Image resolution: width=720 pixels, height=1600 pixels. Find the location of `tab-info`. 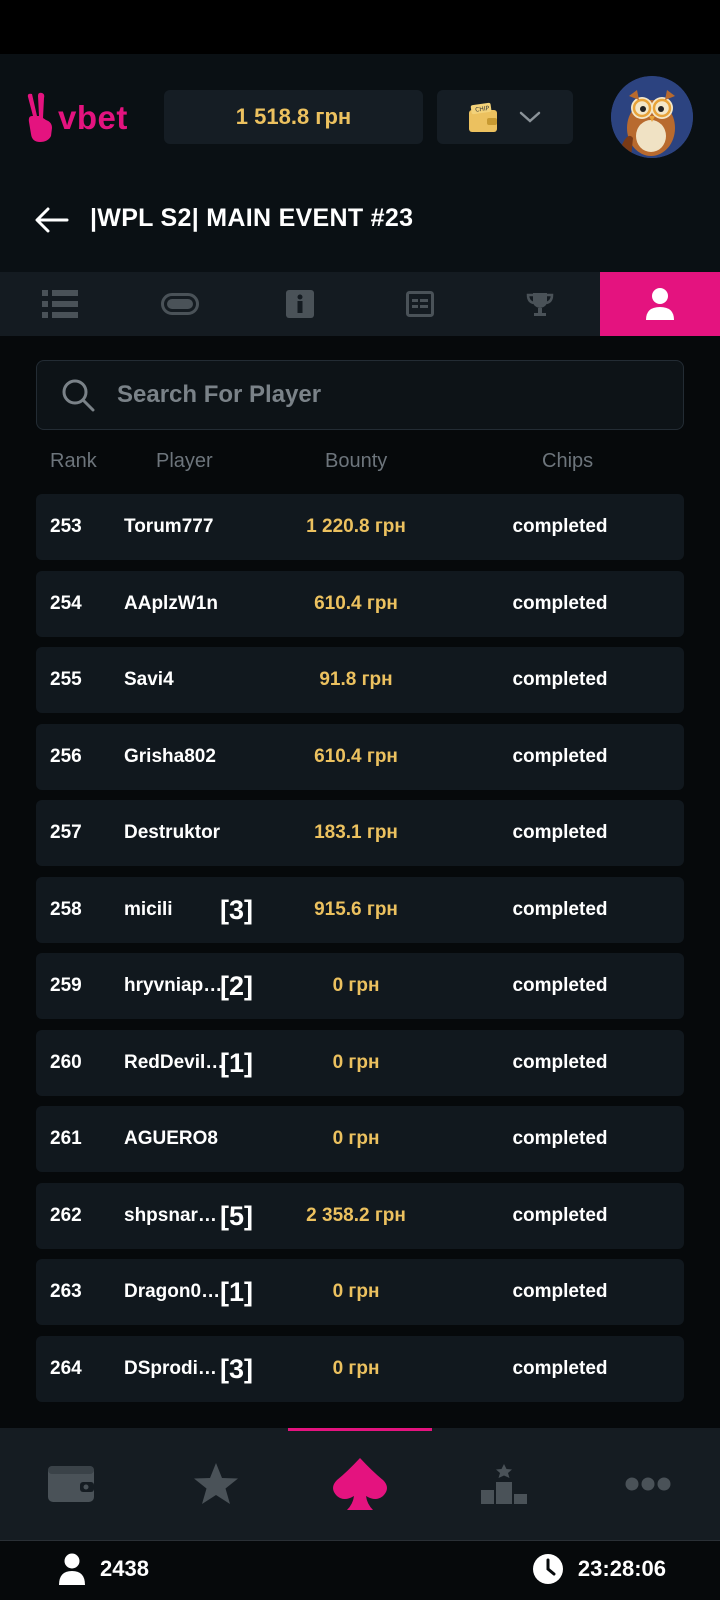

tab-info is located at coordinates (300, 304).